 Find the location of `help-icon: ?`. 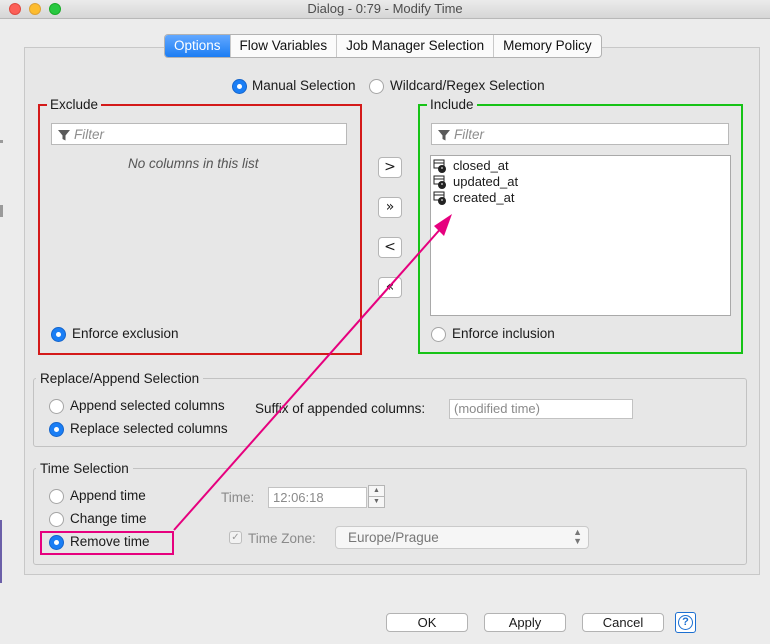

help-icon: ? is located at coordinates (685, 622).